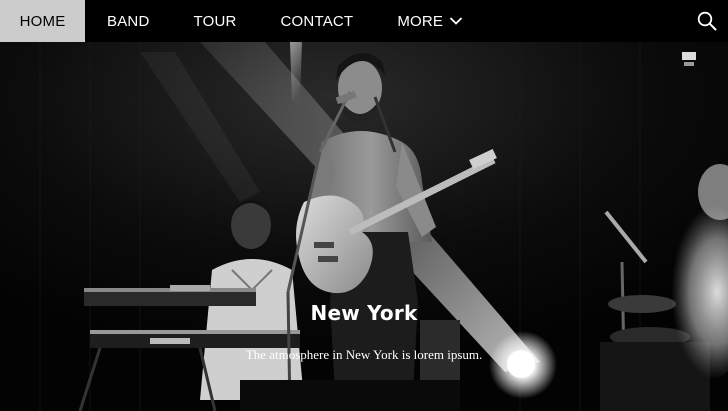  I want to click on nav-more-dropdown: MORE, so click(430, 21).